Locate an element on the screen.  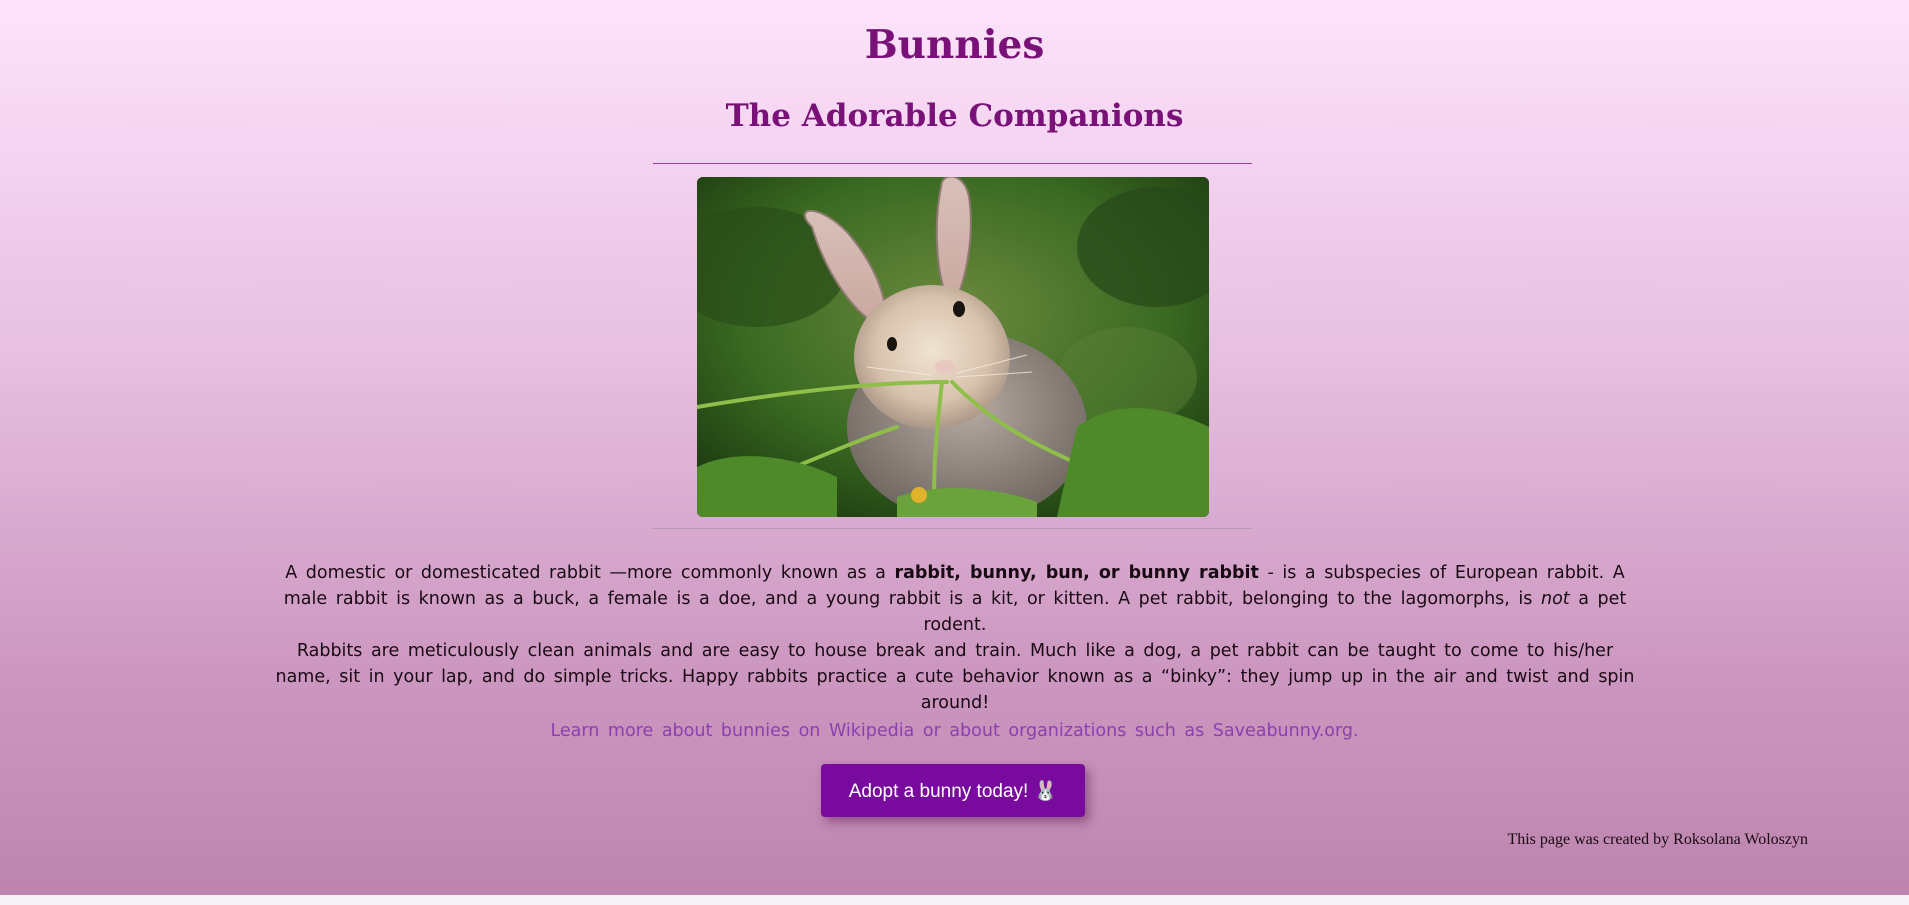
learn-more-prefix: Learn more about bunnies on is located at coordinates (689, 731).